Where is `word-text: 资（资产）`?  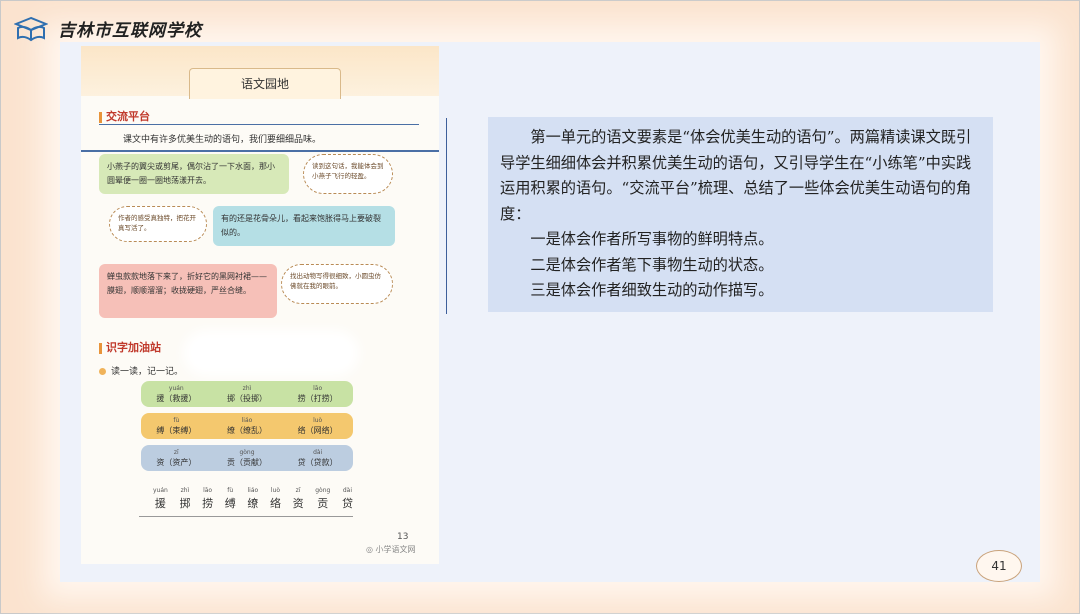 word-text: 资（资产） is located at coordinates (176, 462).